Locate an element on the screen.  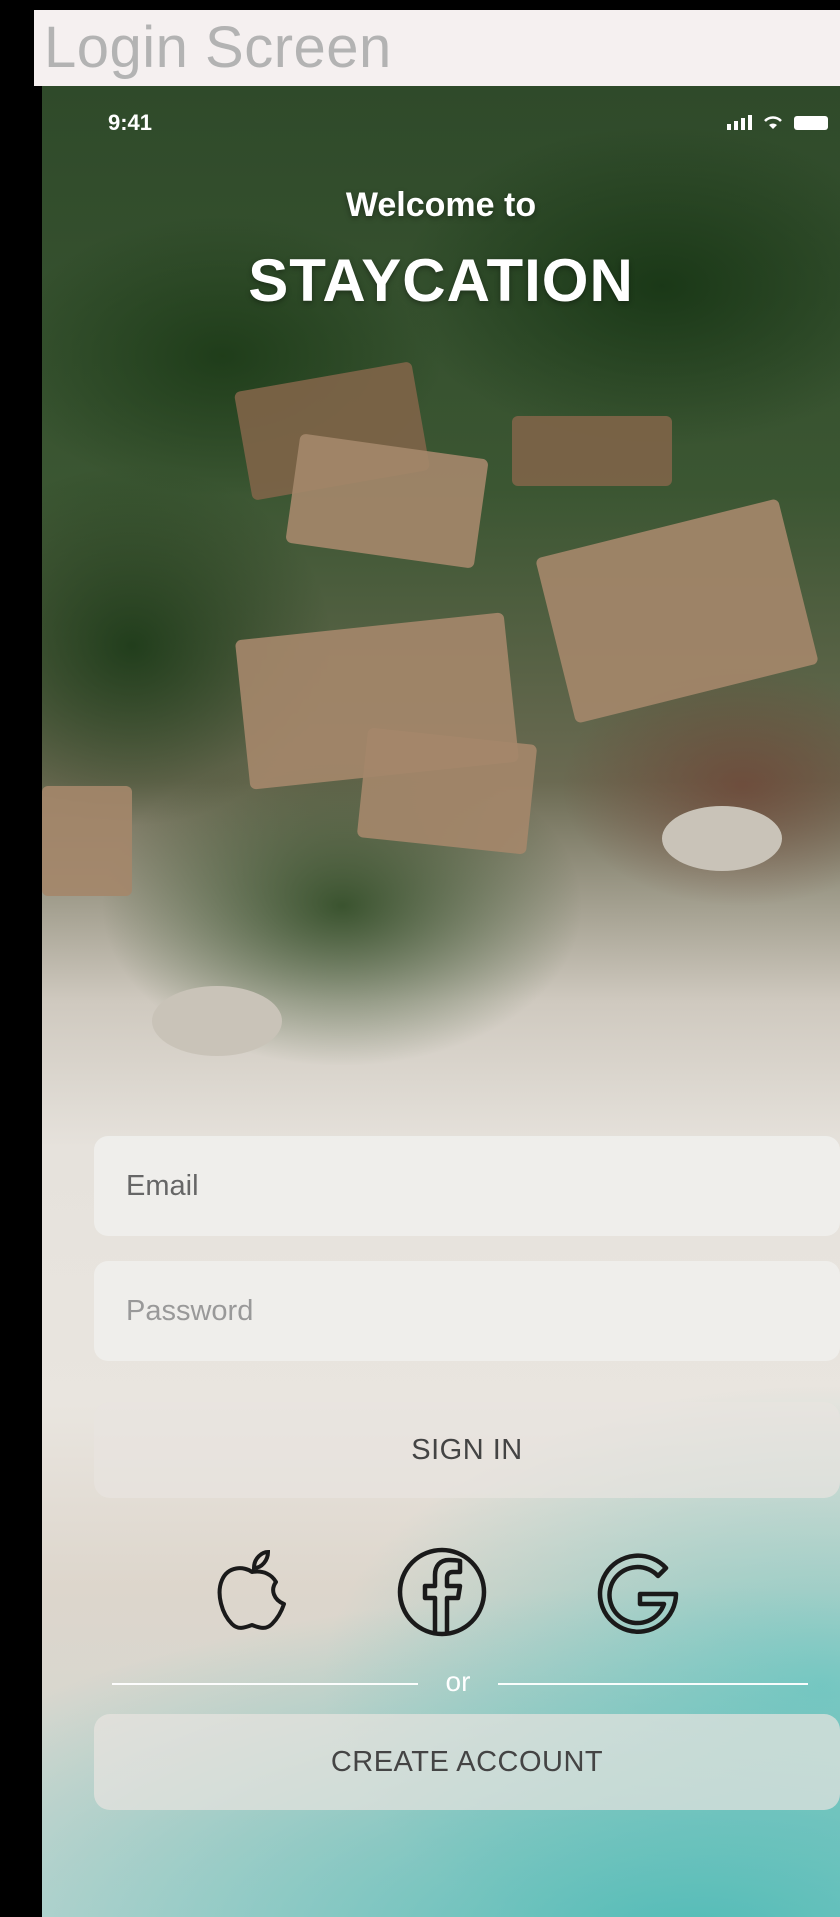
window-titlebar: Login Screen is located at coordinates (437, 48).